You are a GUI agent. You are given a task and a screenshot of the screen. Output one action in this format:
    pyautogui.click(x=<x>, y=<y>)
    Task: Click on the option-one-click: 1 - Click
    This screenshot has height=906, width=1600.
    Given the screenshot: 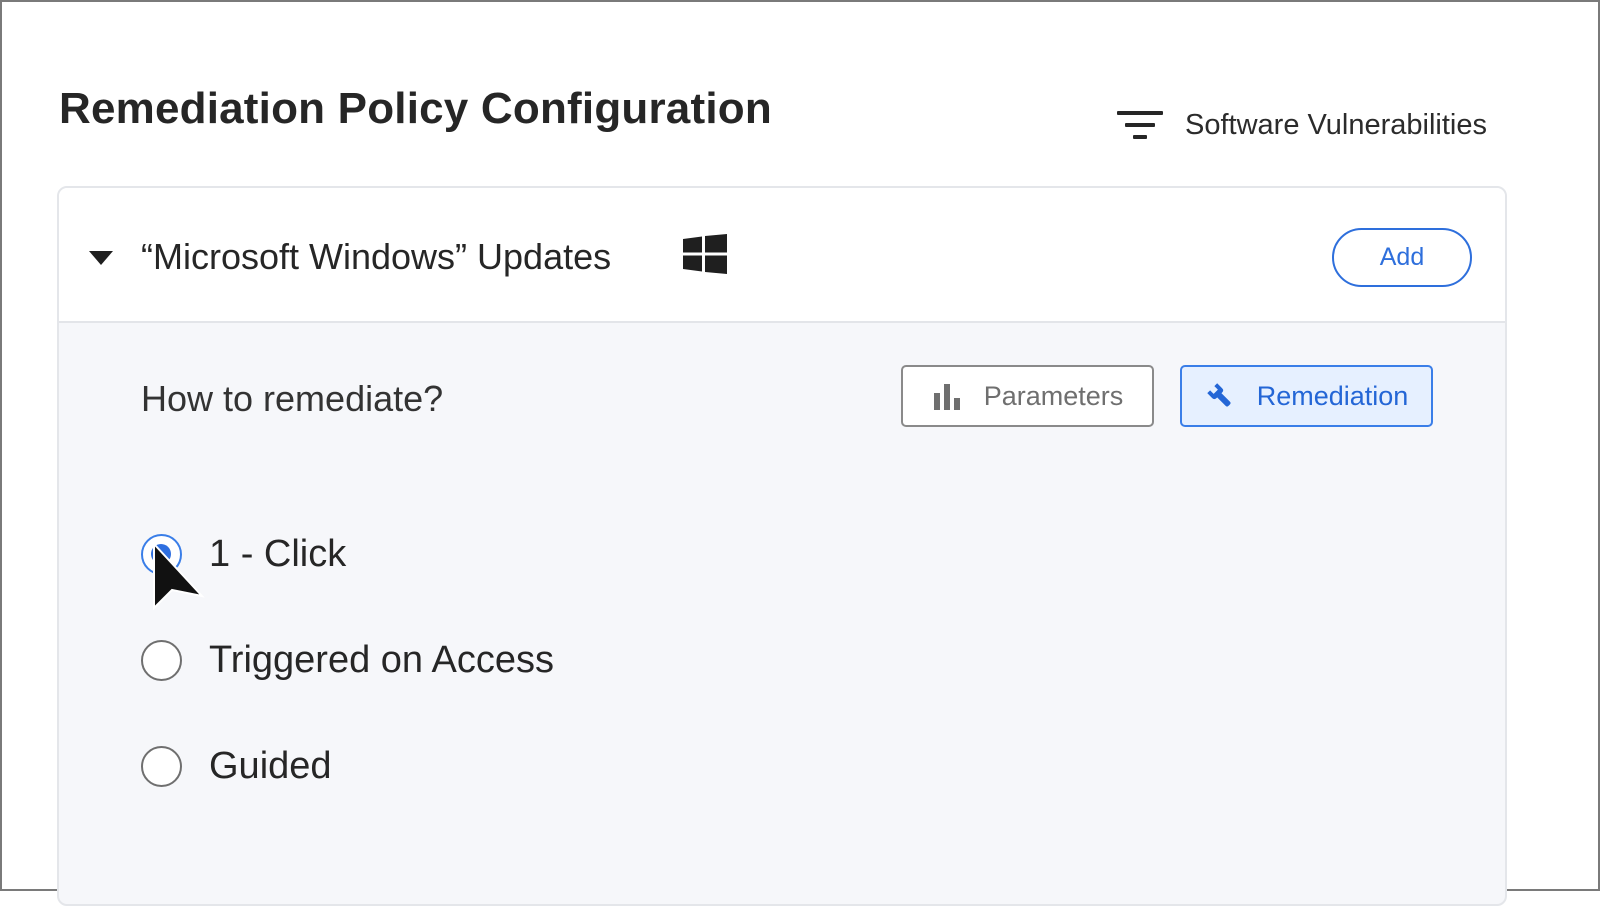 What is the action you would take?
    pyautogui.click(x=243, y=554)
    